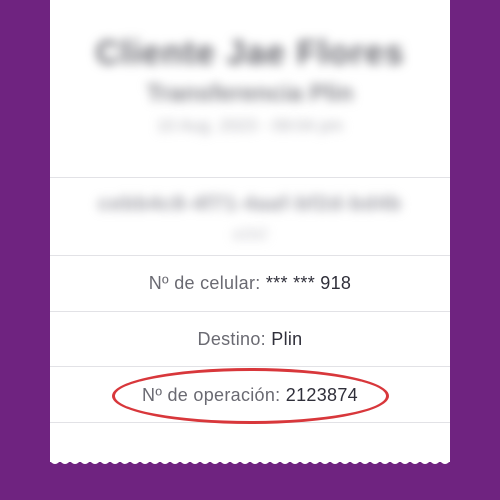 The image size is (500, 500). I want to click on phone-label: Nº de celular:, so click(204, 283).